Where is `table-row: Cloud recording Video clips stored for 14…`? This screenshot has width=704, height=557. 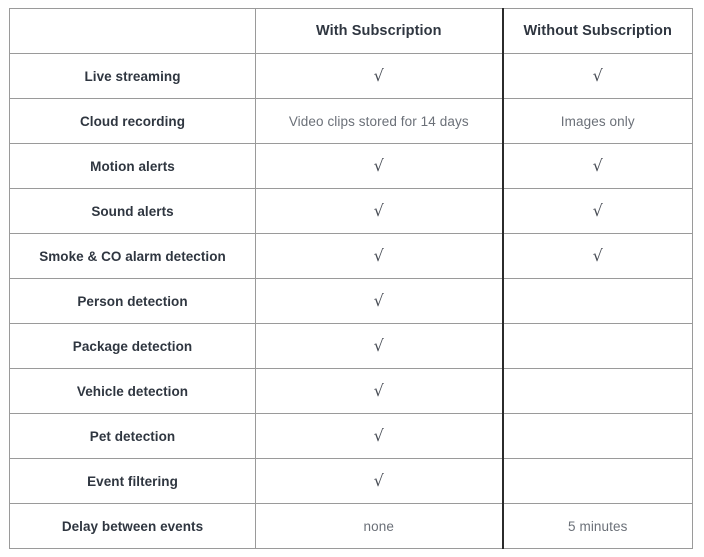 table-row: Cloud recording Video clips stored for 14… is located at coordinates (351, 121).